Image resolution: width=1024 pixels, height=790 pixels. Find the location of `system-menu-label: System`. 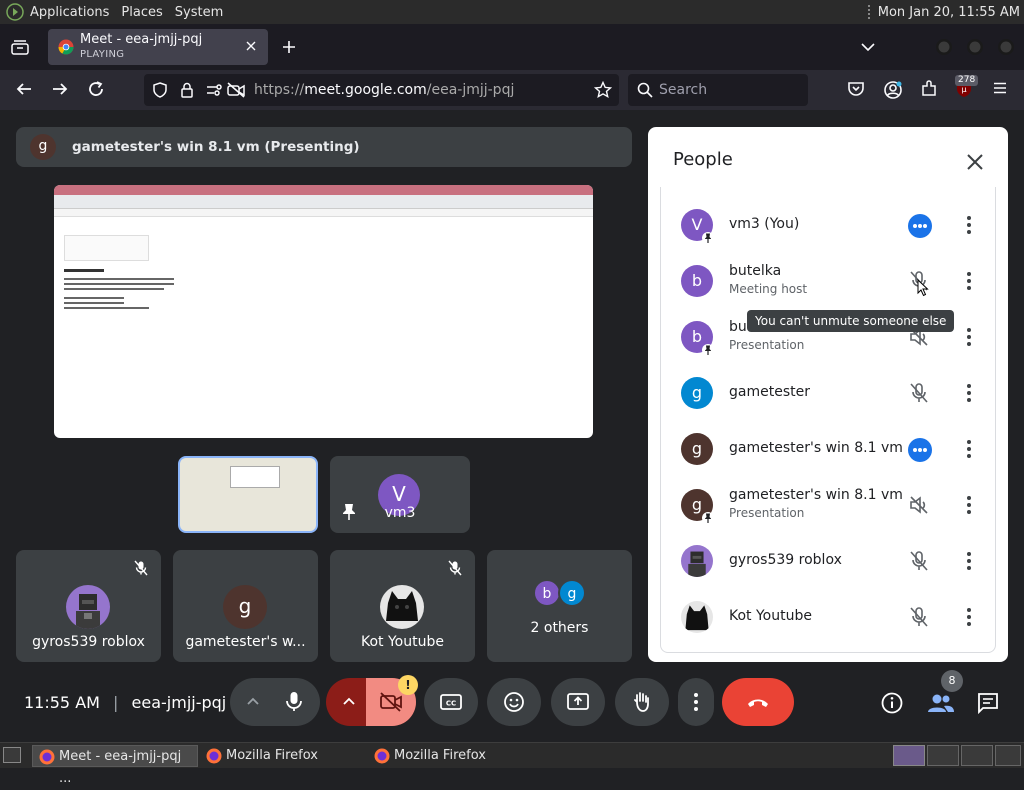

system-menu-label: System is located at coordinates (199, 12).